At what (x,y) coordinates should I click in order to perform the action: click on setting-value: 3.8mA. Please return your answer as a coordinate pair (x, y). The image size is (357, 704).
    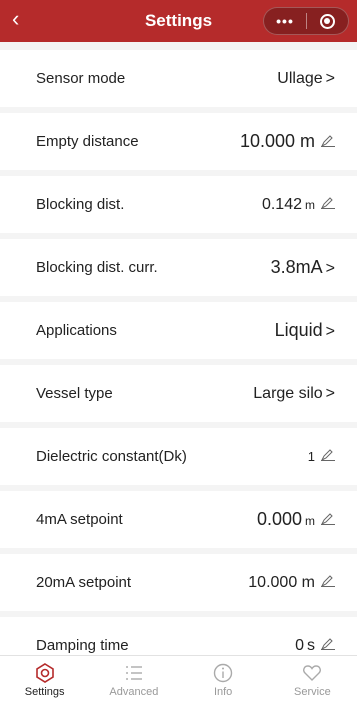
    Looking at the image, I should click on (296, 267).